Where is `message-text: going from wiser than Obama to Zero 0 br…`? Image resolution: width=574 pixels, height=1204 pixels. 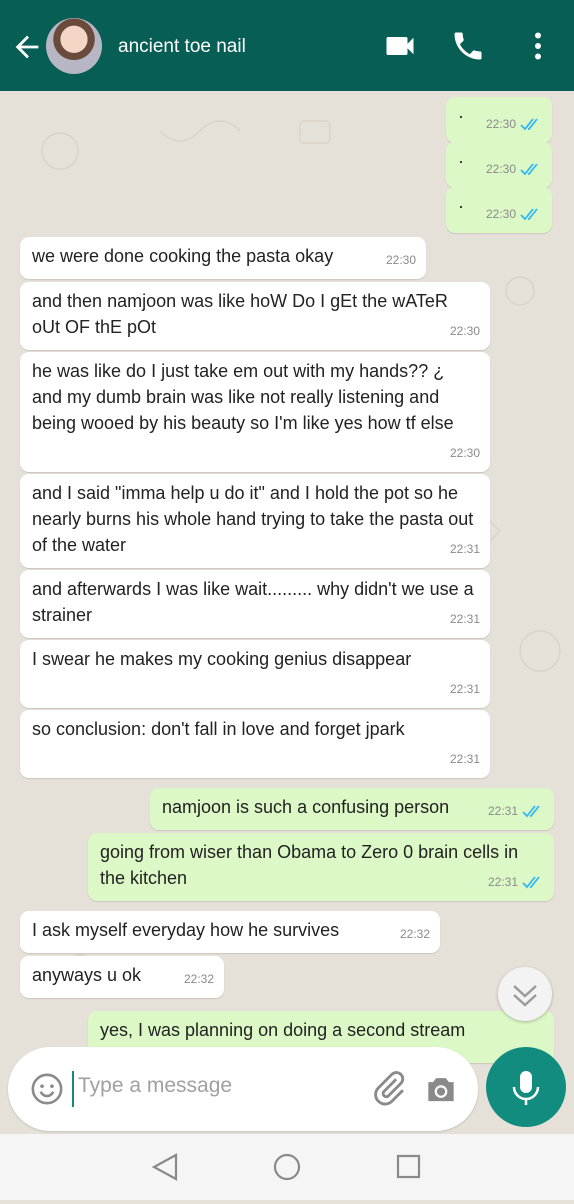
message-text: going from wiser than Obama to Zero 0 br… is located at coordinates (309, 865).